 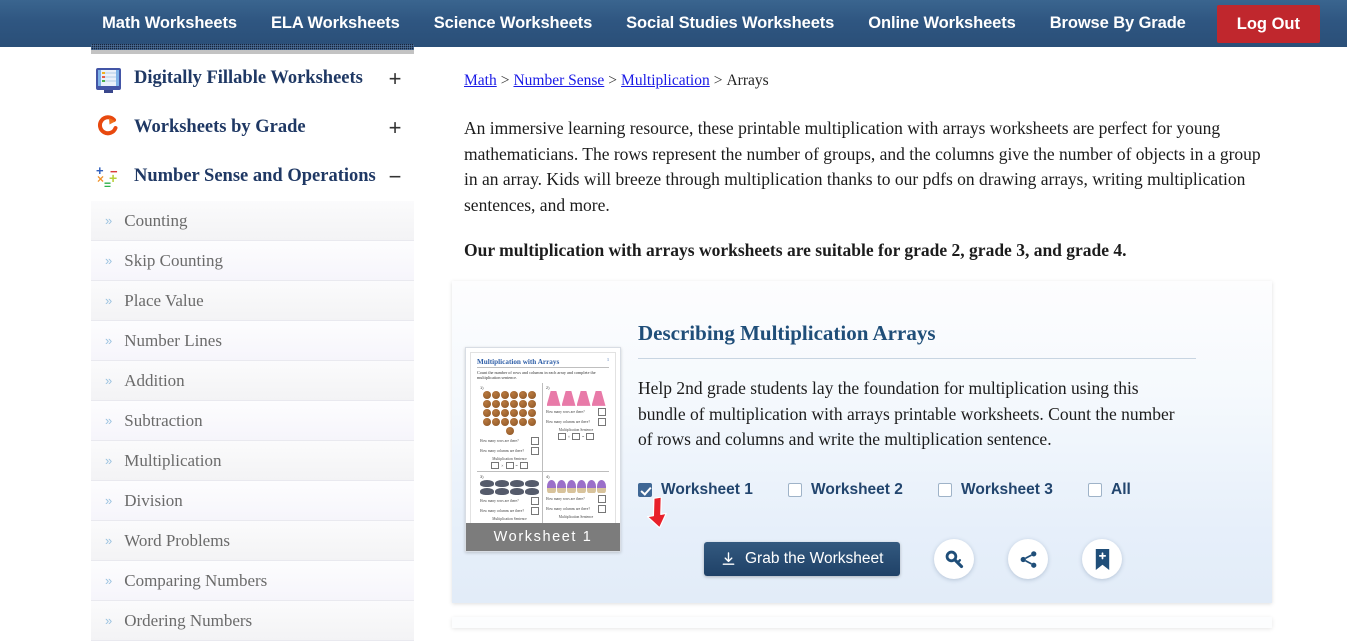 What do you see at coordinates (252, 541) in the screenshot?
I see `sidebar-item-word-problems: » Word Problems` at bounding box center [252, 541].